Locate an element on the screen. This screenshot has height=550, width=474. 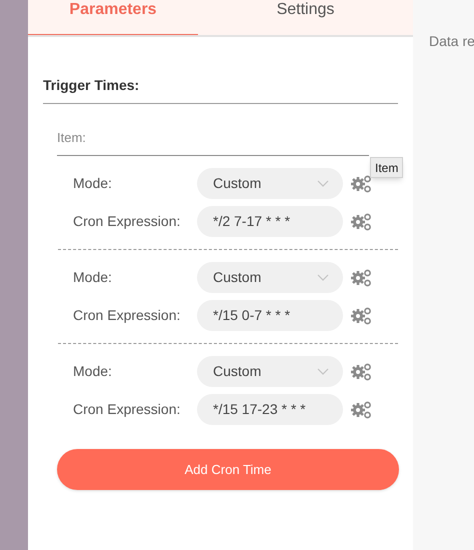
side-panel-text: Data re is located at coordinates (451, 41).